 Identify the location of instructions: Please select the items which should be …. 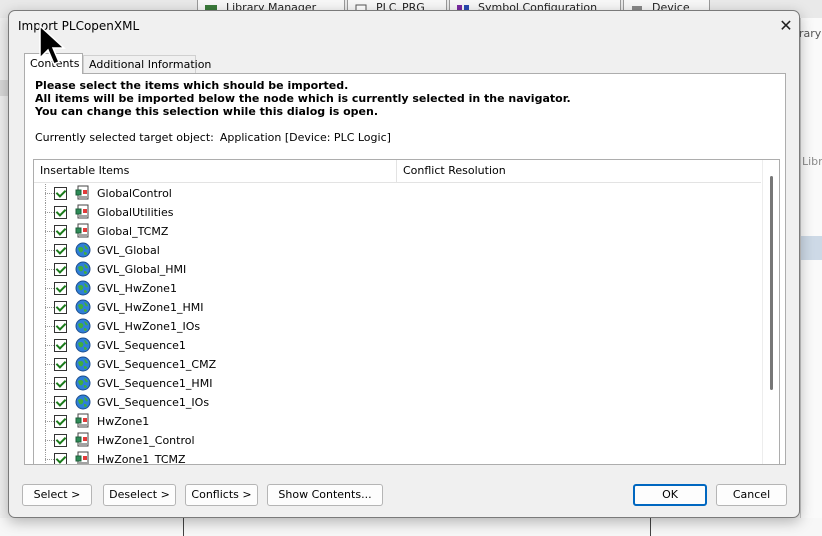
(303, 98).